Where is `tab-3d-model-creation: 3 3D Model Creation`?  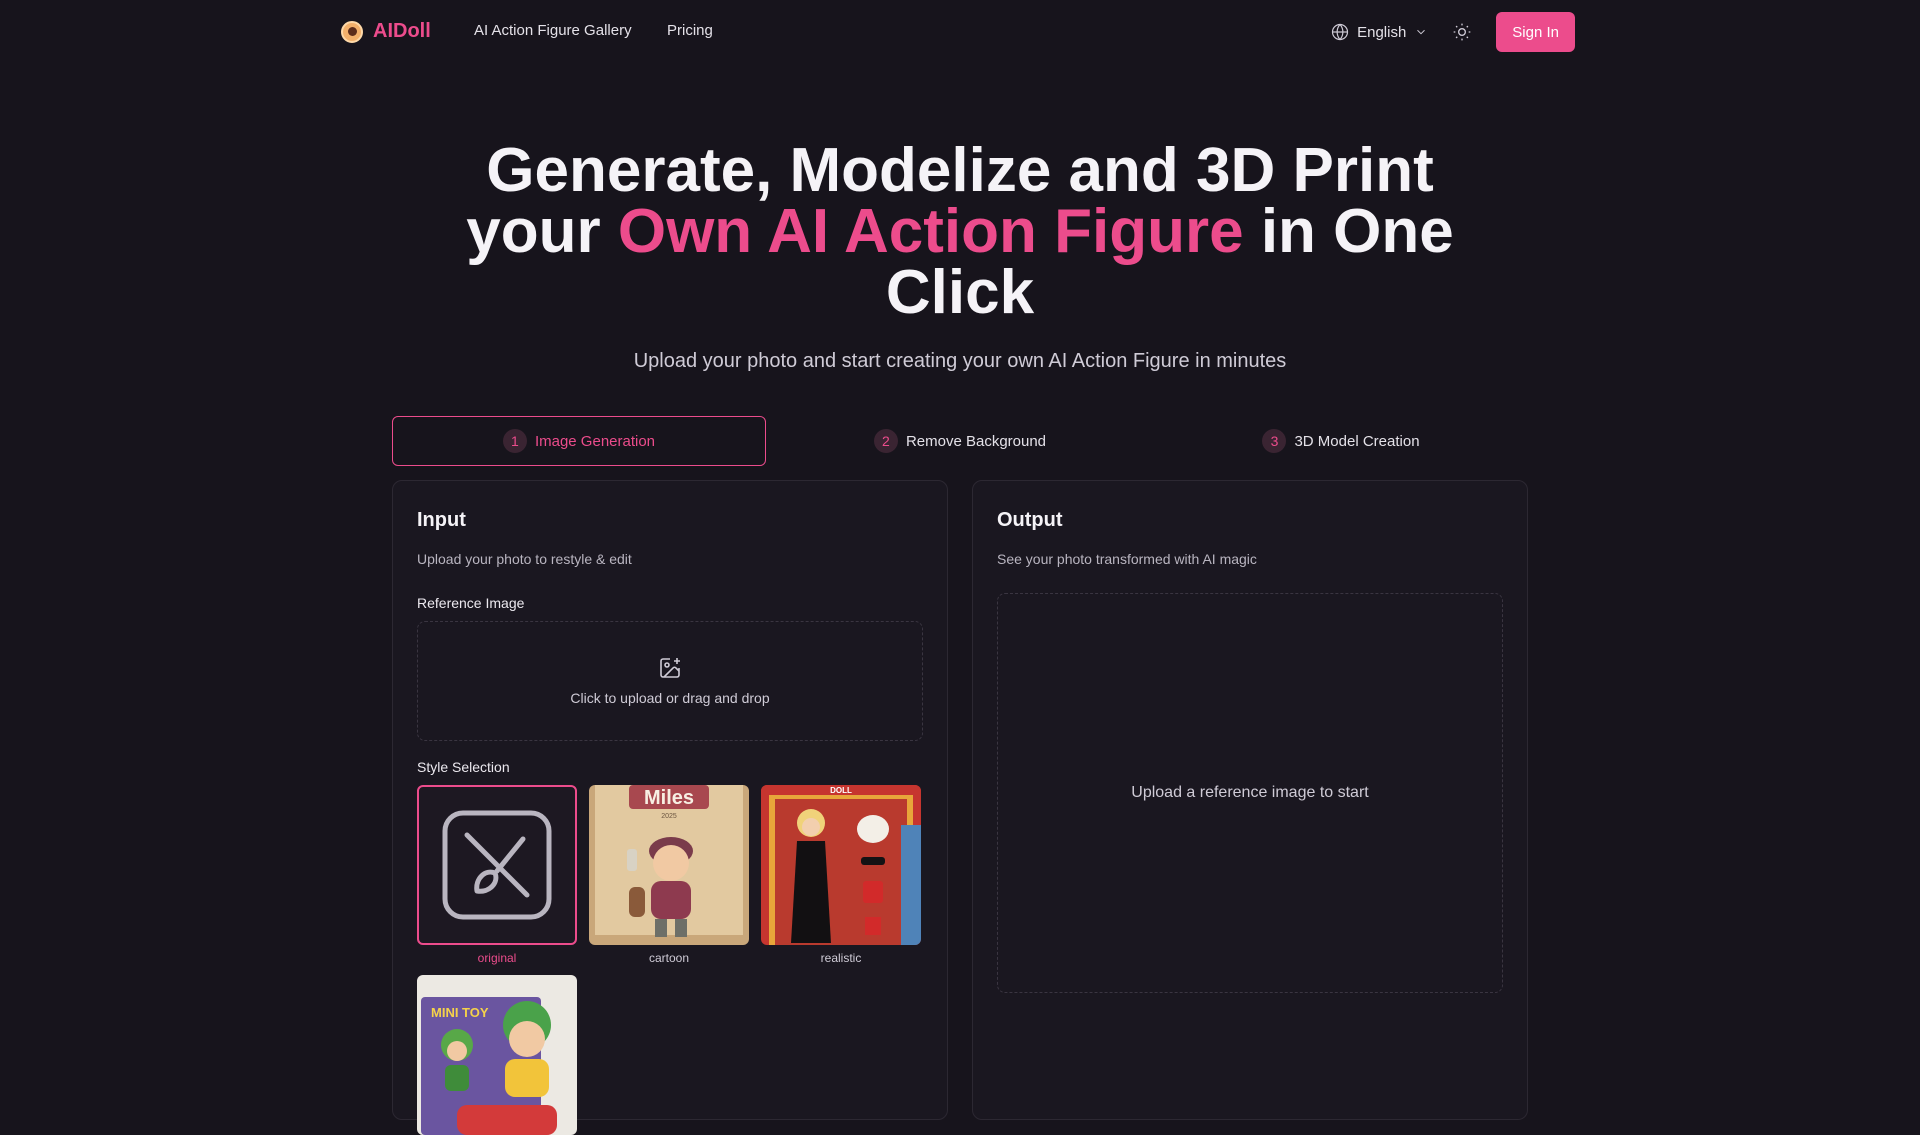
tab-3d-model-creation: 3 3D Model Creation is located at coordinates (1341, 441).